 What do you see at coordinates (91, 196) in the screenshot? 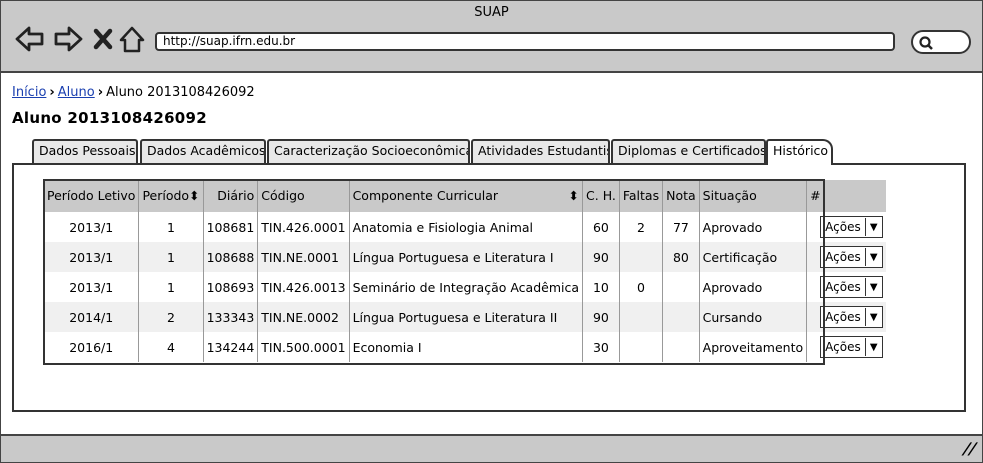
I see `column-header-periodo-letivo: Período Letivo` at bounding box center [91, 196].